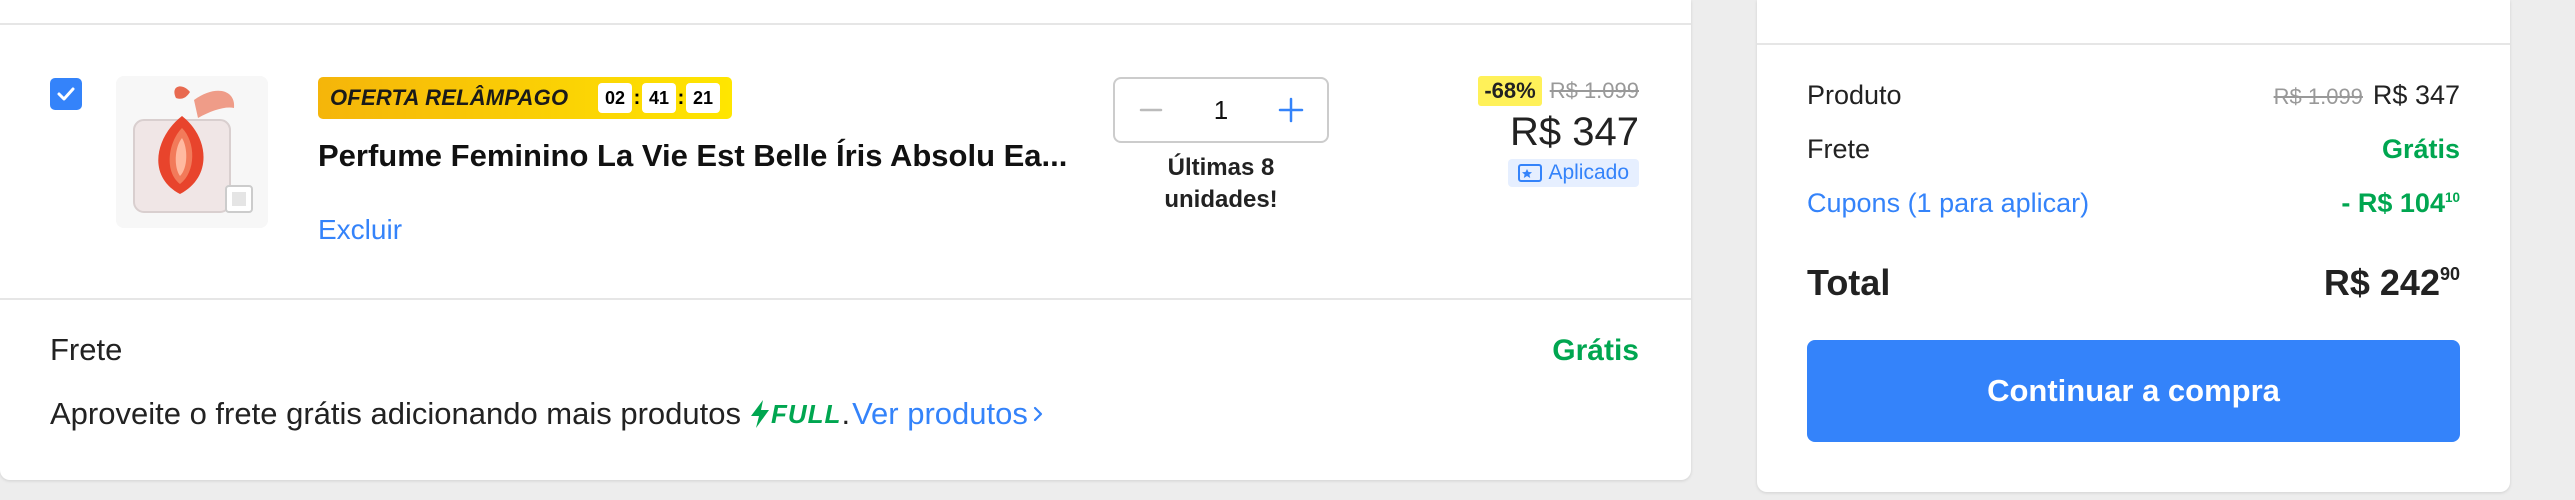 Image resolution: width=2575 pixels, height=500 pixels. Describe the element at coordinates (2420, 149) in the screenshot. I see `summary-shipping-value: Grátis` at that location.